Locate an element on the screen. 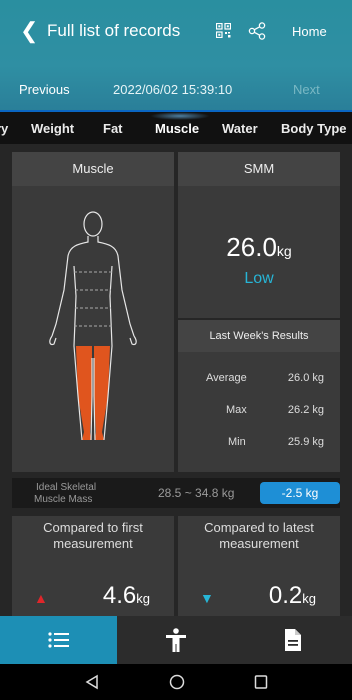 The image size is (352, 700). system-home-icon is located at coordinates (177, 682).